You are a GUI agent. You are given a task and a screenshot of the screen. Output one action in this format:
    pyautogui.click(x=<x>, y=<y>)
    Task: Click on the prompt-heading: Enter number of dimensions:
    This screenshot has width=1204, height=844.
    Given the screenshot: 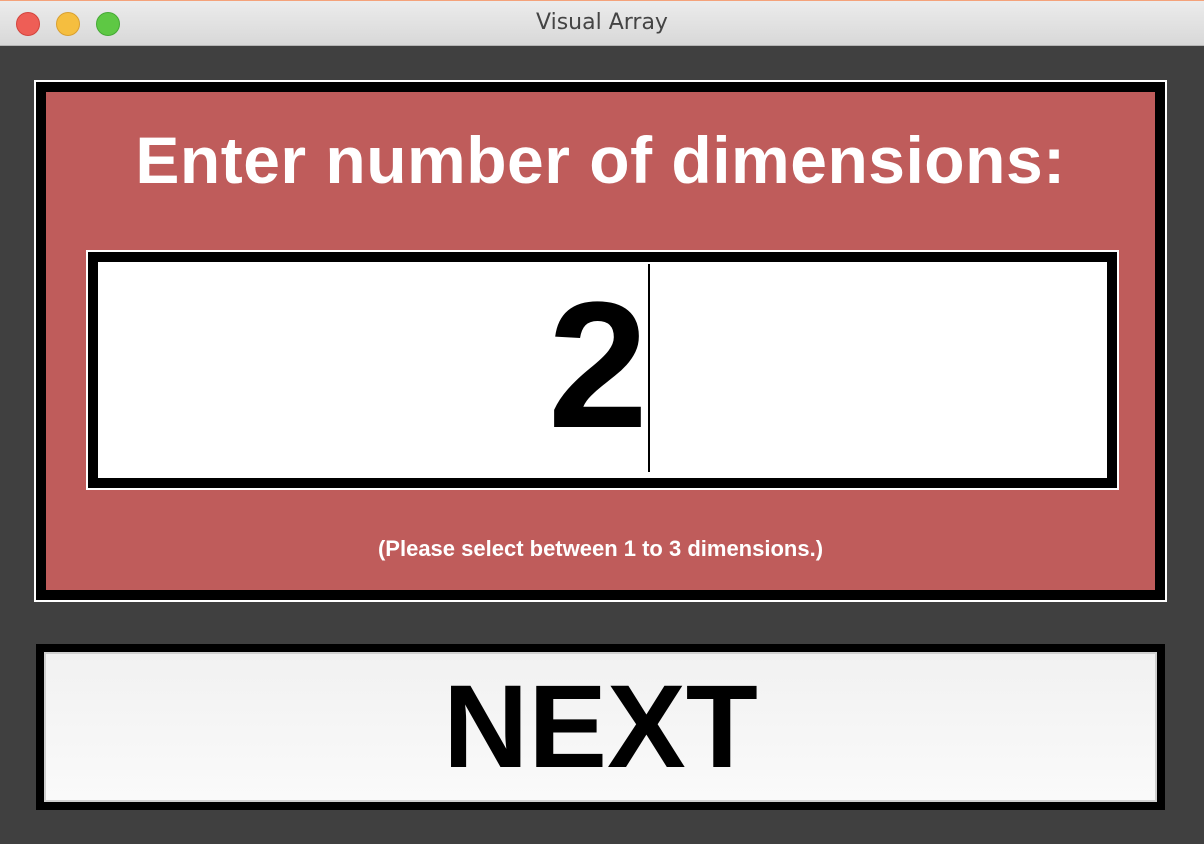 What is the action you would take?
    pyautogui.click(x=600, y=160)
    